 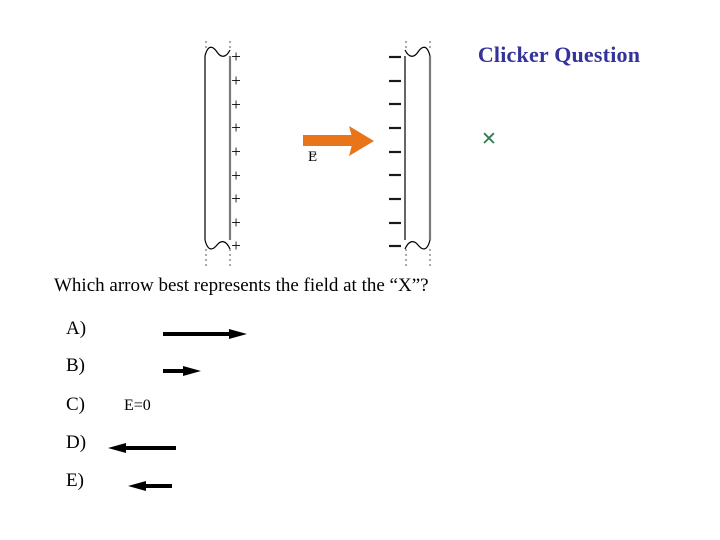 What do you see at coordinates (222, 154) in the screenshot?
I see `positive-plate-group: + + + + + + + + +` at bounding box center [222, 154].